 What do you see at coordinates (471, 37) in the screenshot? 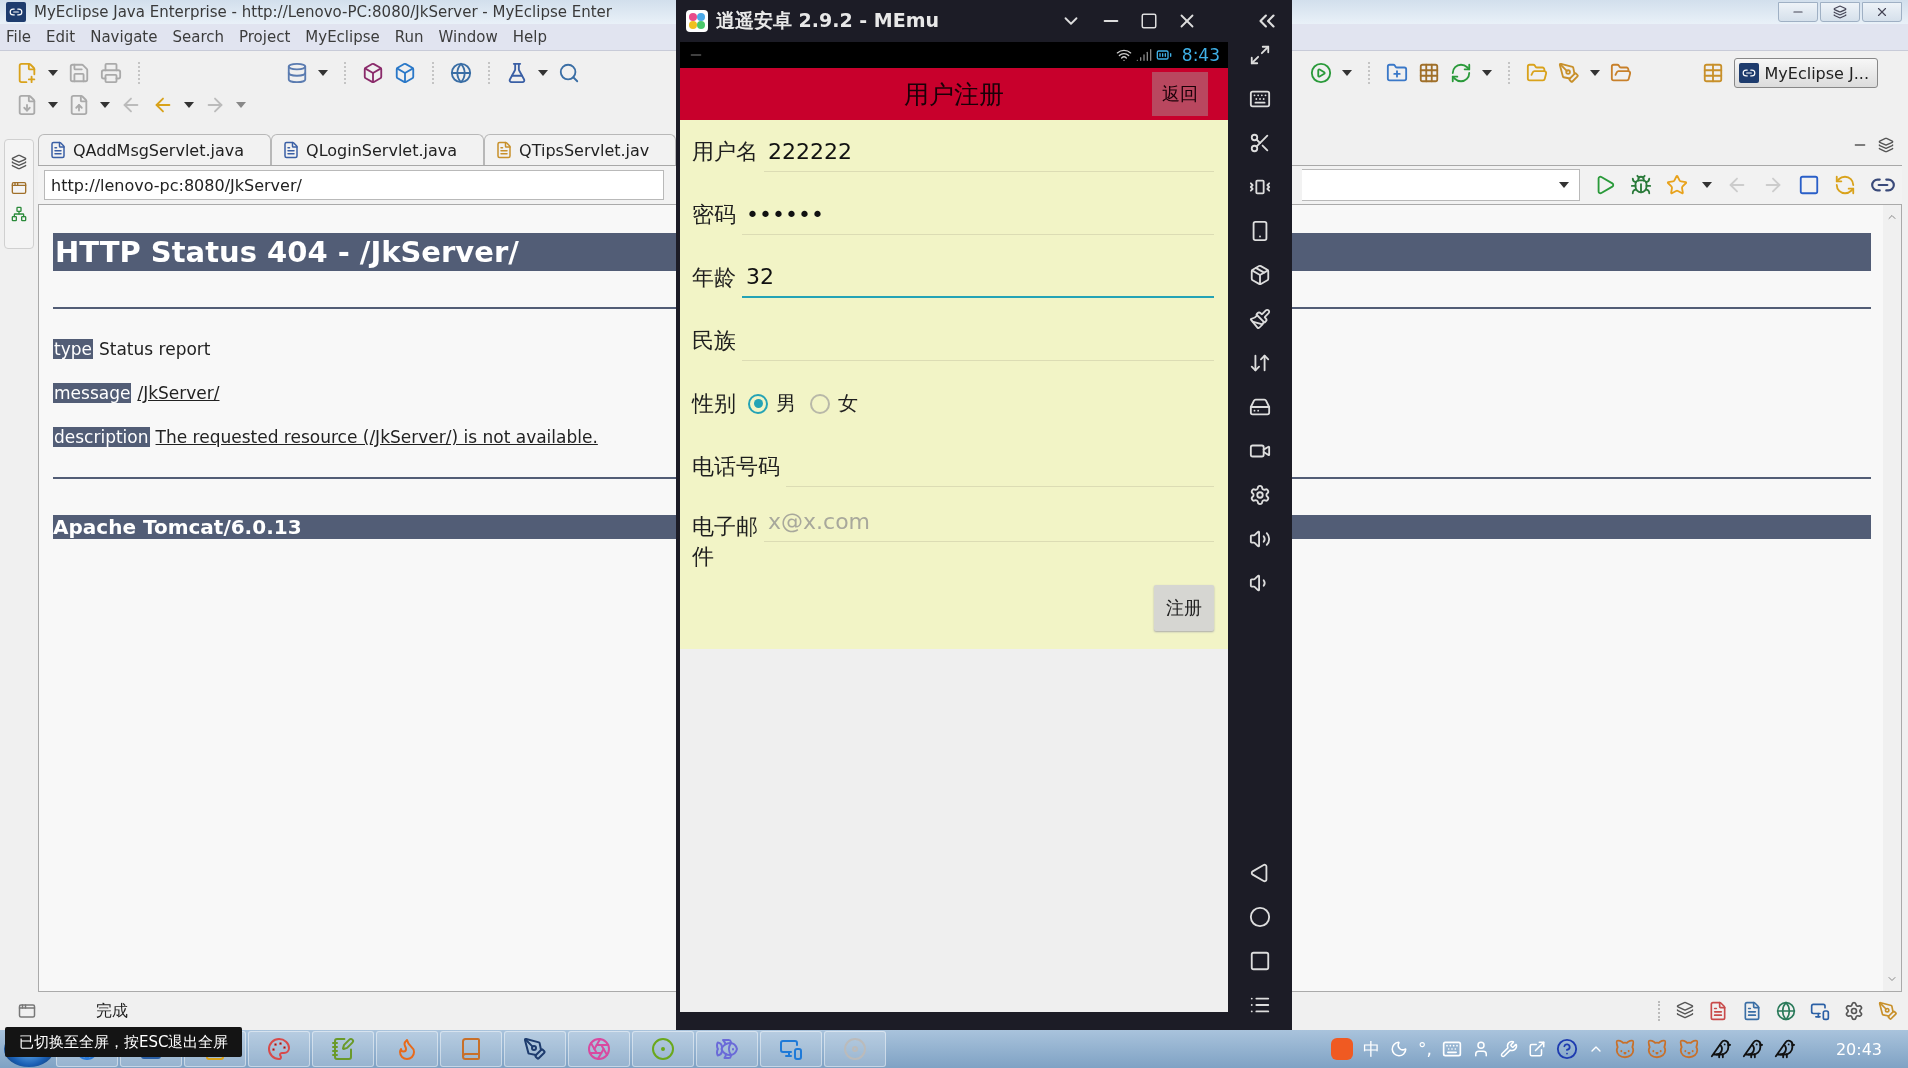
I see `menu-item: Window` at bounding box center [471, 37].